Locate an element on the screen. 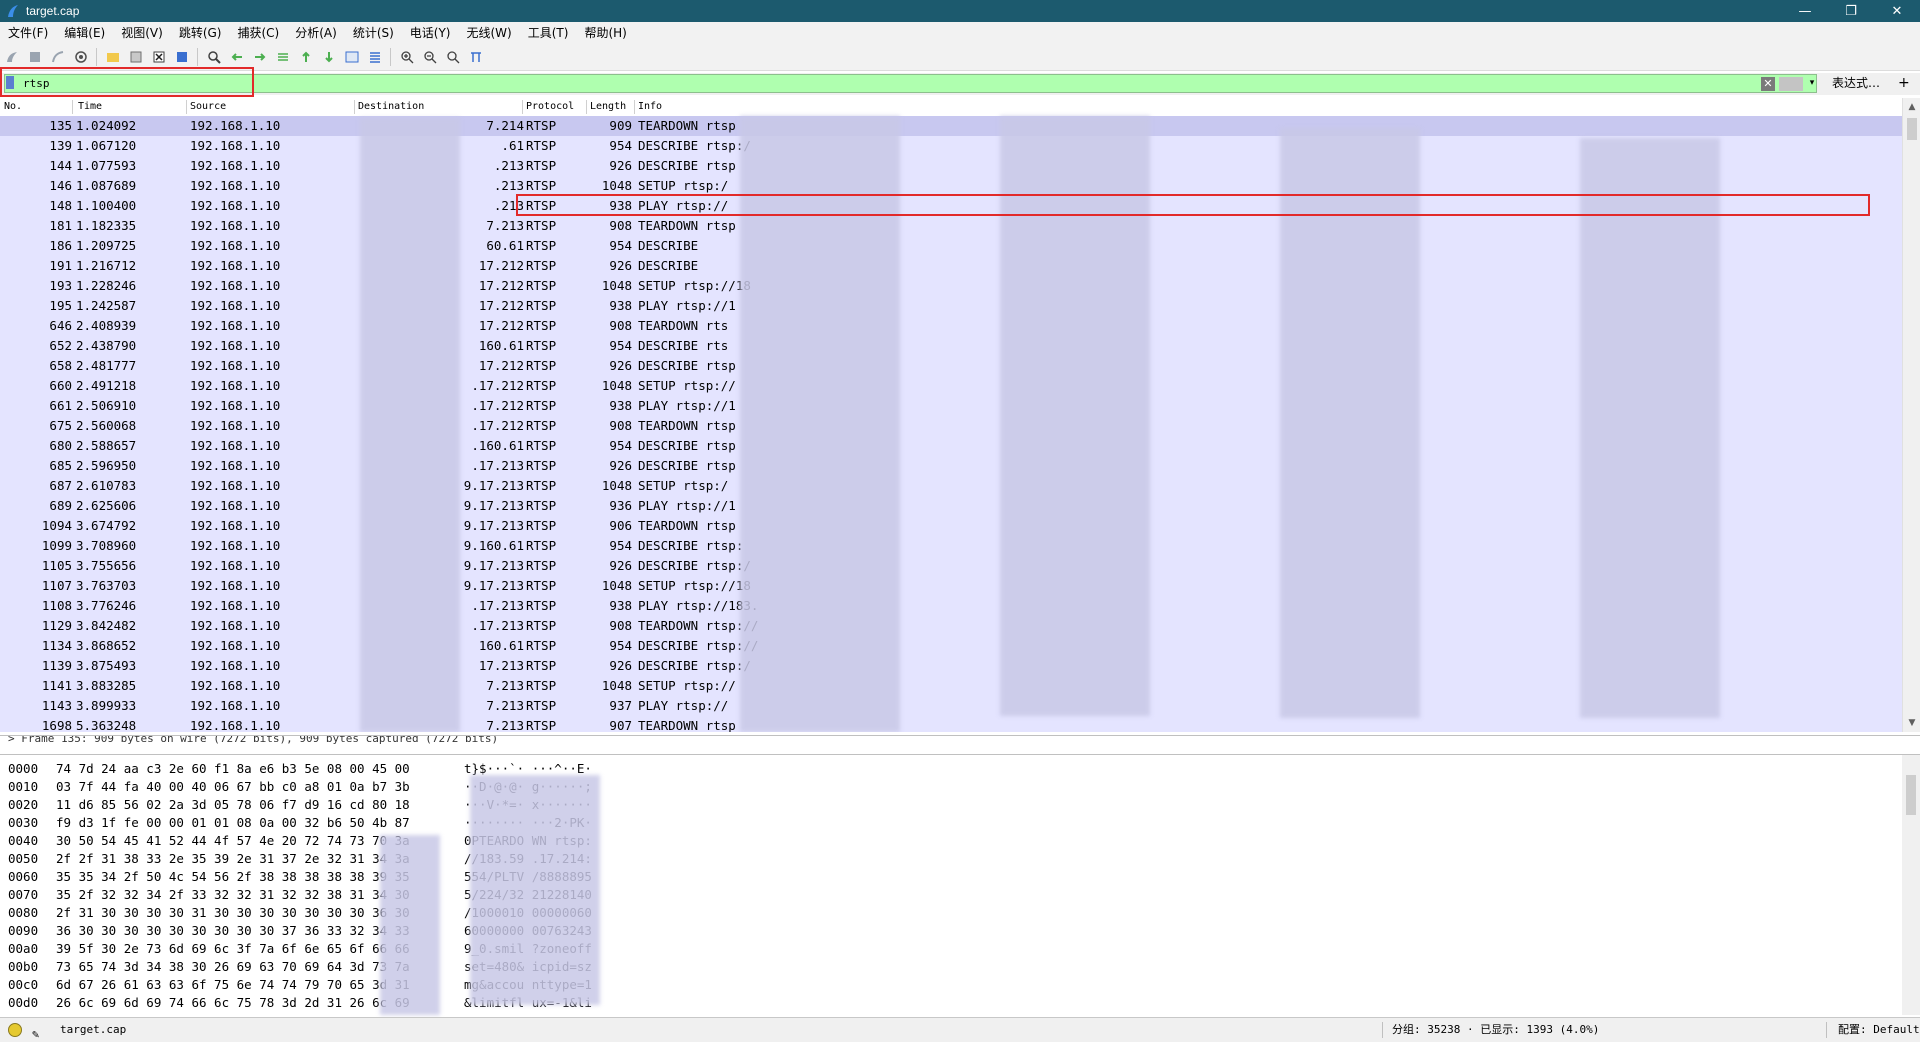 This screenshot has height=1046, width=1920. go-back-icon is located at coordinates (237, 57).